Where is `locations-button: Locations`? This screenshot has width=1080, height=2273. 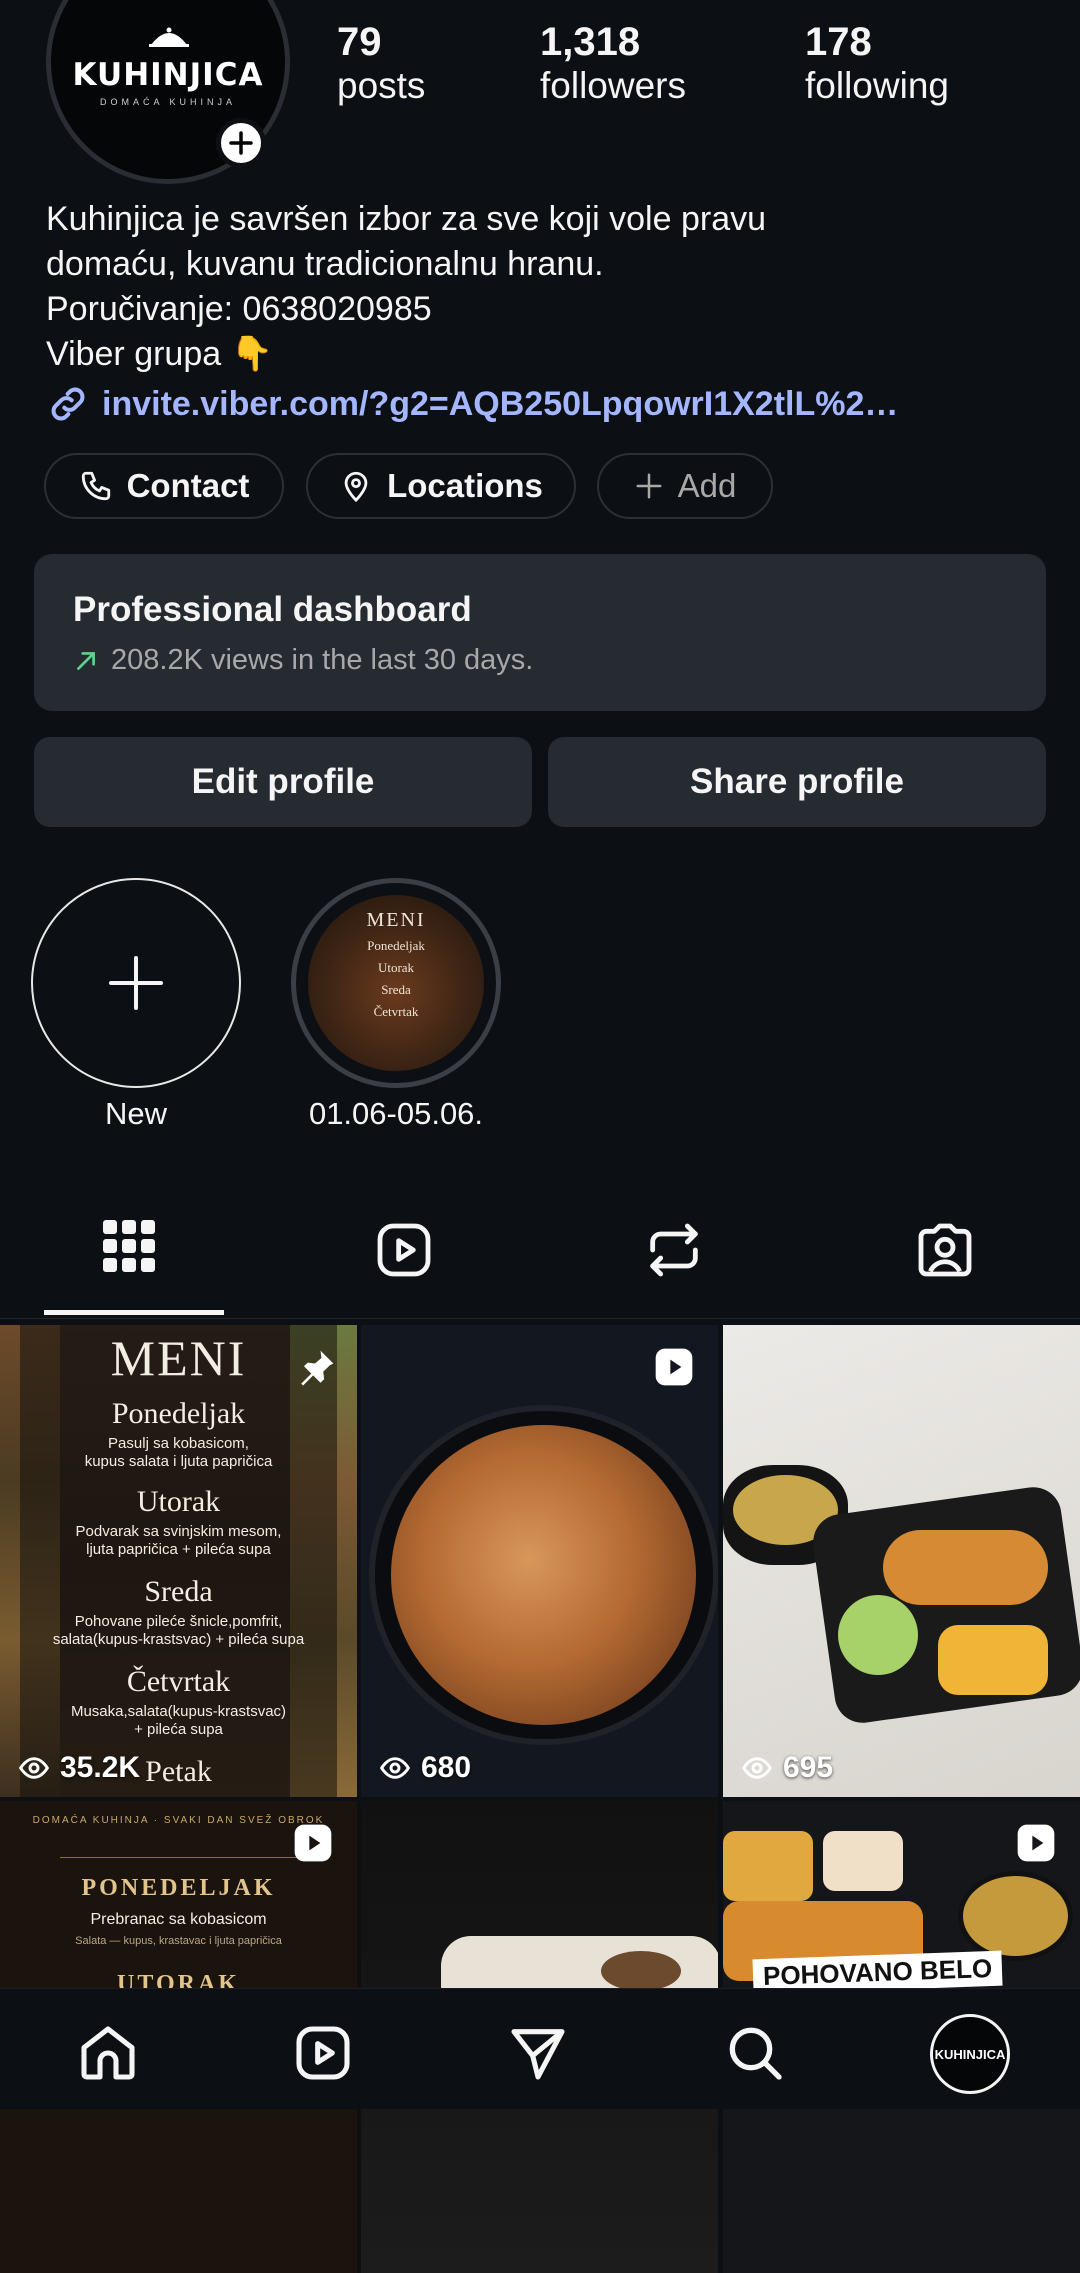 locations-button: Locations is located at coordinates (441, 486).